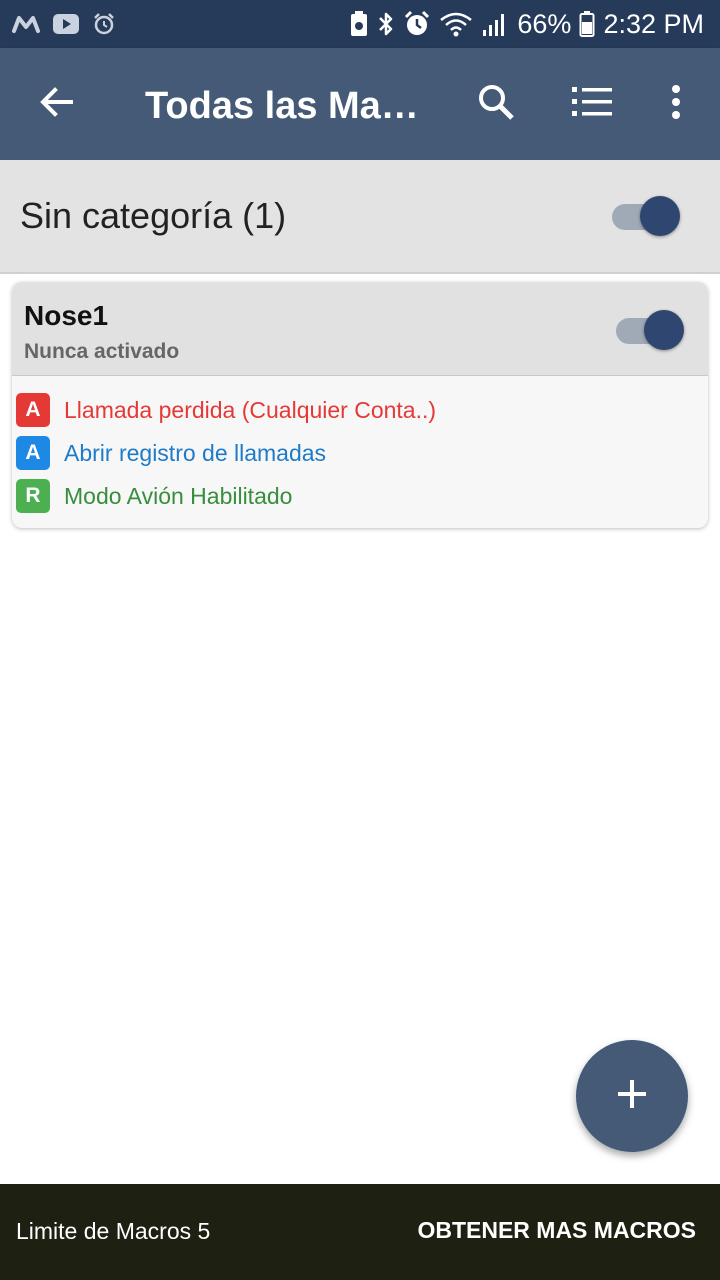 Image resolution: width=720 pixels, height=1280 pixels. What do you see at coordinates (360, 329) in the screenshot?
I see `macro-card-header: Nose1 Nunca activado` at bounding box center [360, 329].